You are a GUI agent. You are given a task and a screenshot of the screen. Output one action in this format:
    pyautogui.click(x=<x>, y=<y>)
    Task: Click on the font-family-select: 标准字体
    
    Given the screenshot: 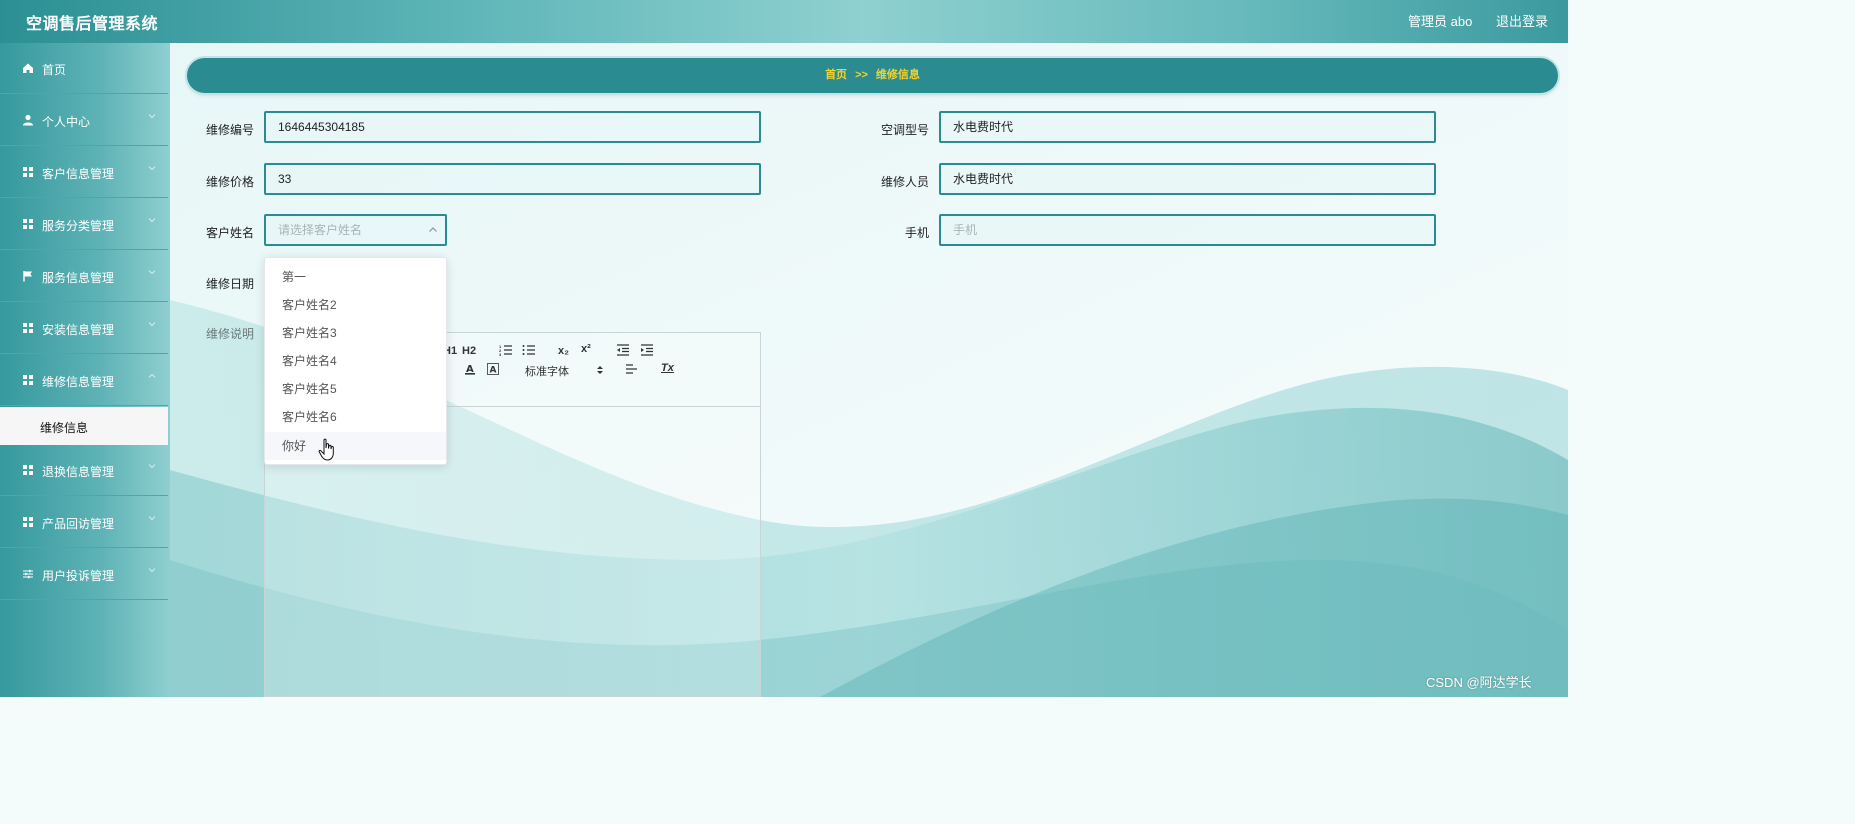 What is the action you would take?
    pyautogui.click(x=547, y=371)
    